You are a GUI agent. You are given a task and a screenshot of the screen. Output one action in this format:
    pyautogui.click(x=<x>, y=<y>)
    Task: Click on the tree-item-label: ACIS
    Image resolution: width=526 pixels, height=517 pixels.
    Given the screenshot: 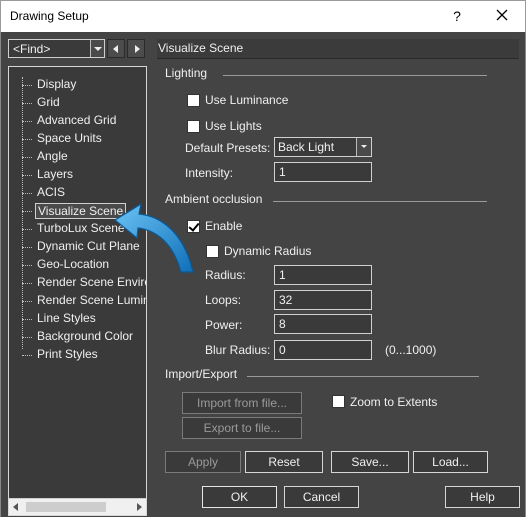 What is the action you would take?
    pyautogui.click(x=51, y=192)
    